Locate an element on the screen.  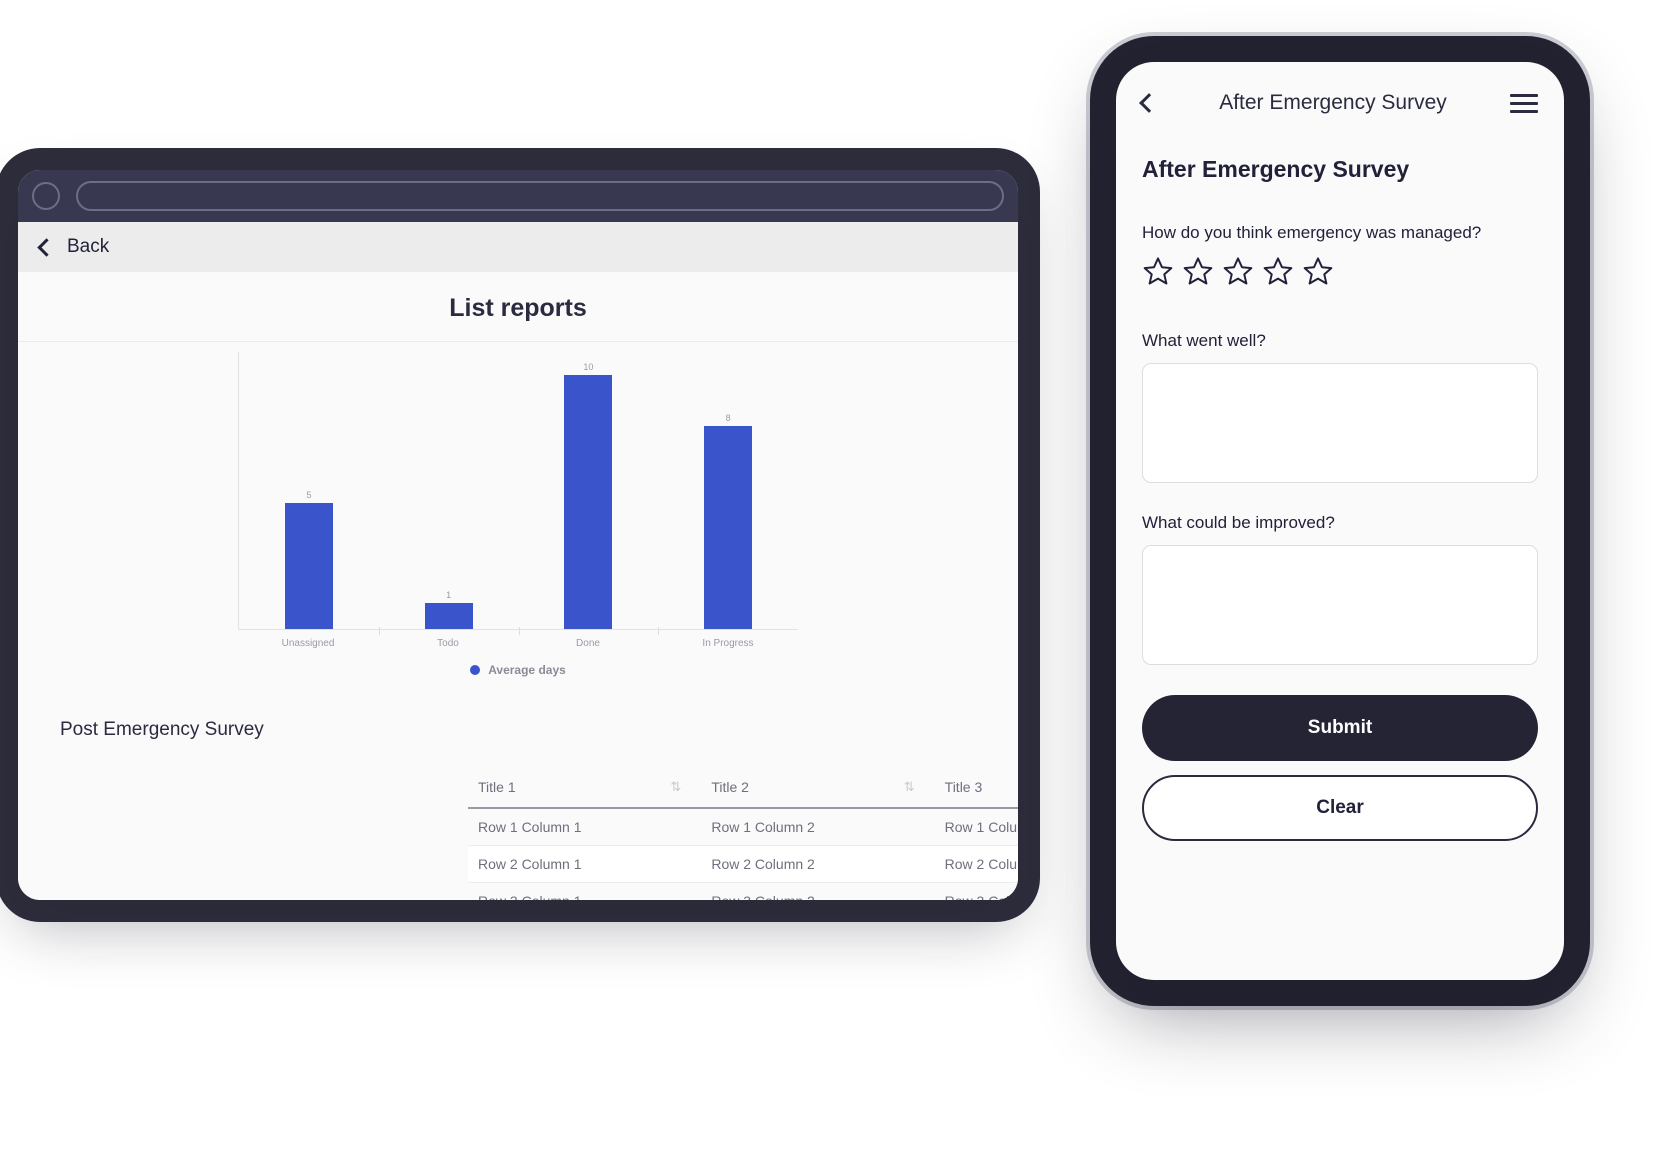
legend-label: Average days is located at coordinates (527, 670).